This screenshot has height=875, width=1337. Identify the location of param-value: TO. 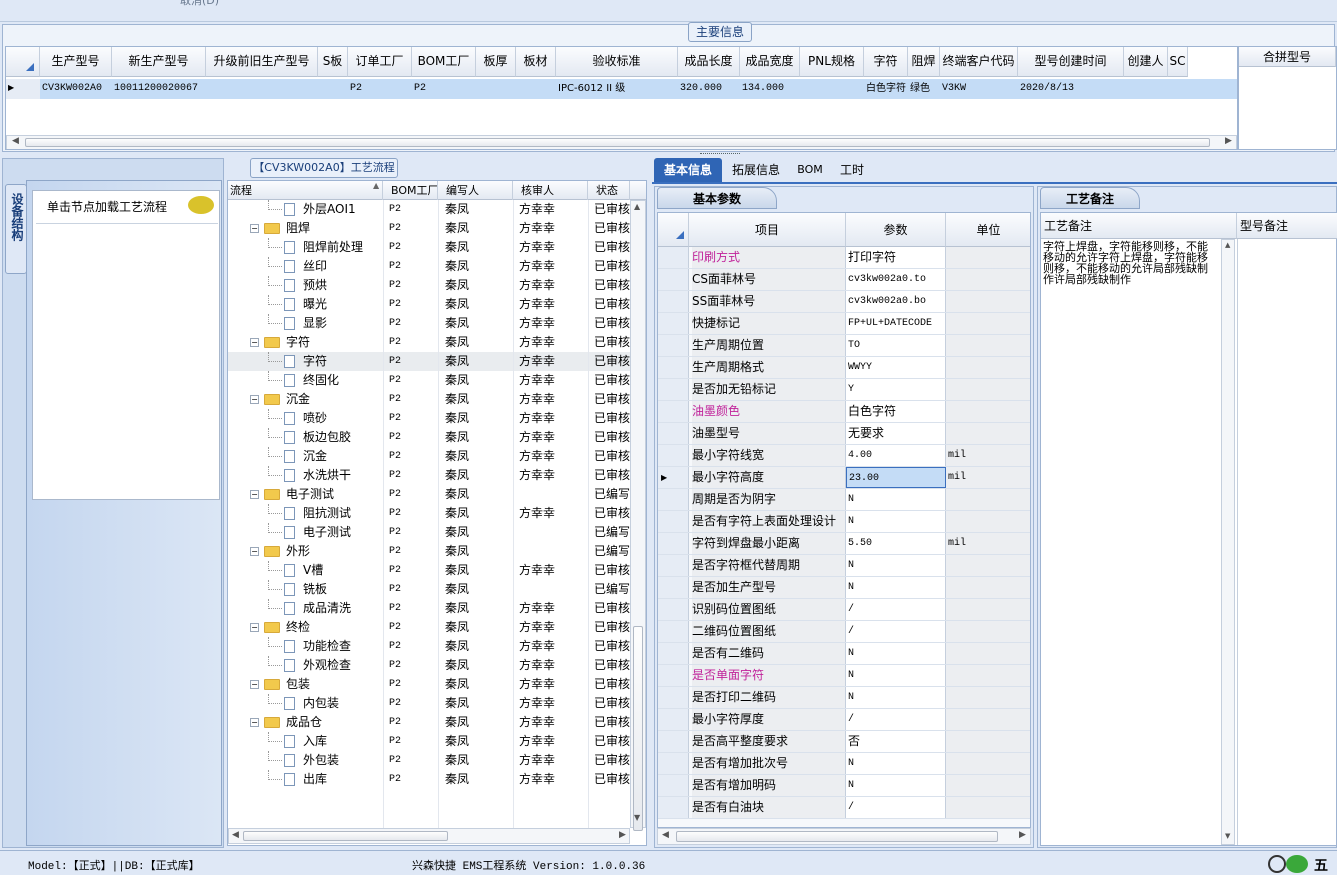
(896, 345).